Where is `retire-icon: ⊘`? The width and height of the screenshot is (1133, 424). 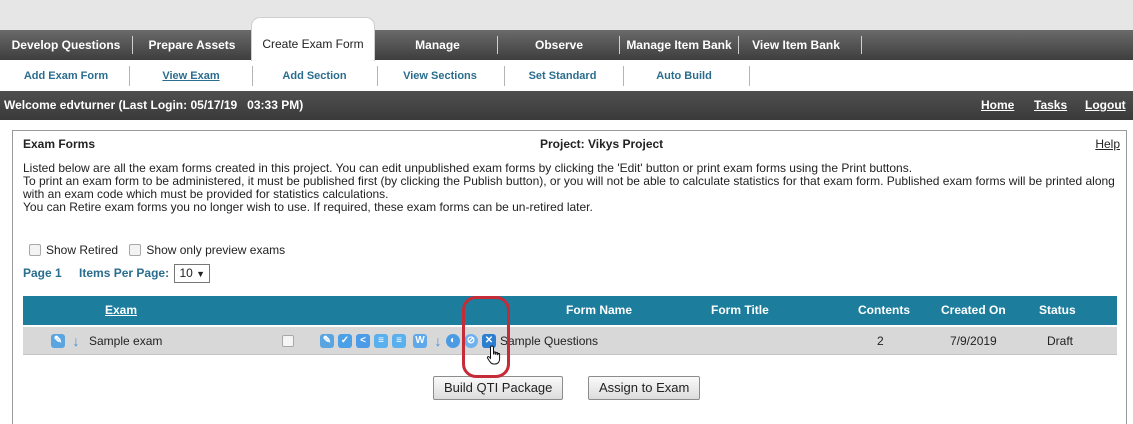 retire-icon: ⊘ is located at coordinates (471, 341).